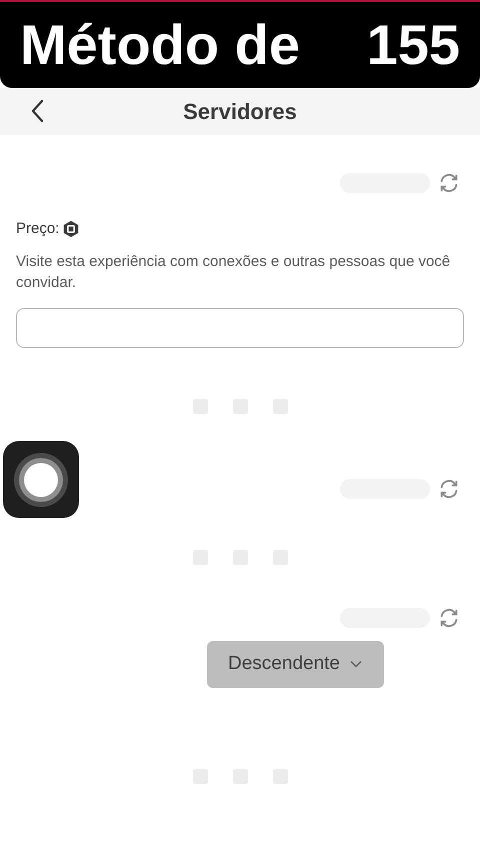 This screenshot has width=480, height=854. Describe the element at coordinates (356, 664) in the screenshot. I see `chevron-down-icon` at that location.